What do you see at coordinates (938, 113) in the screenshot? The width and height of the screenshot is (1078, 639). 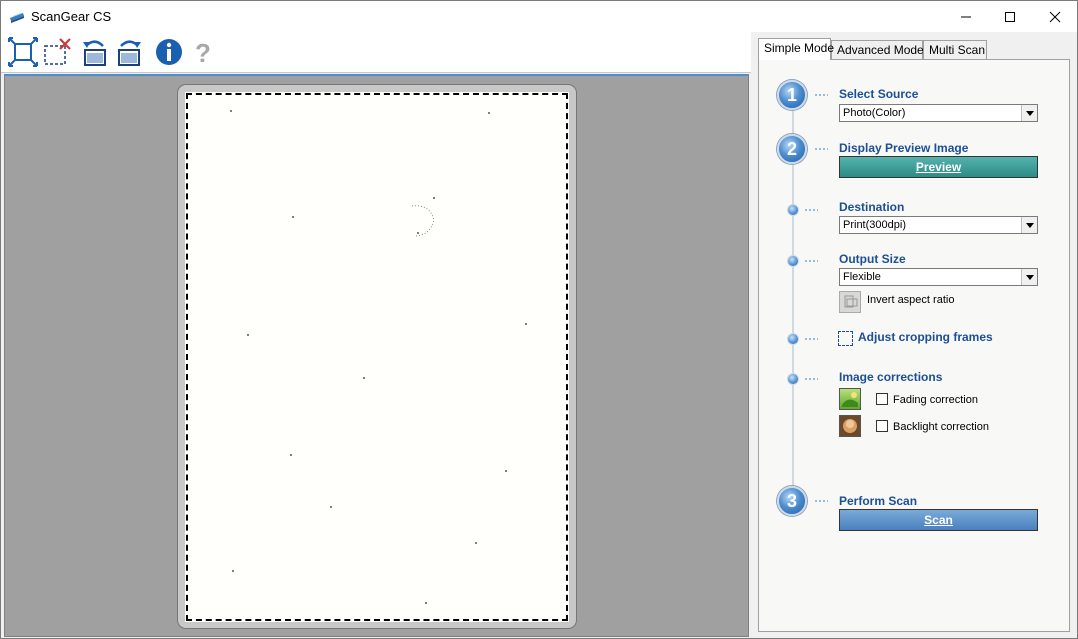 I see `select-source-dropdown: Photo(Color)` at bounding box center [938, 113].